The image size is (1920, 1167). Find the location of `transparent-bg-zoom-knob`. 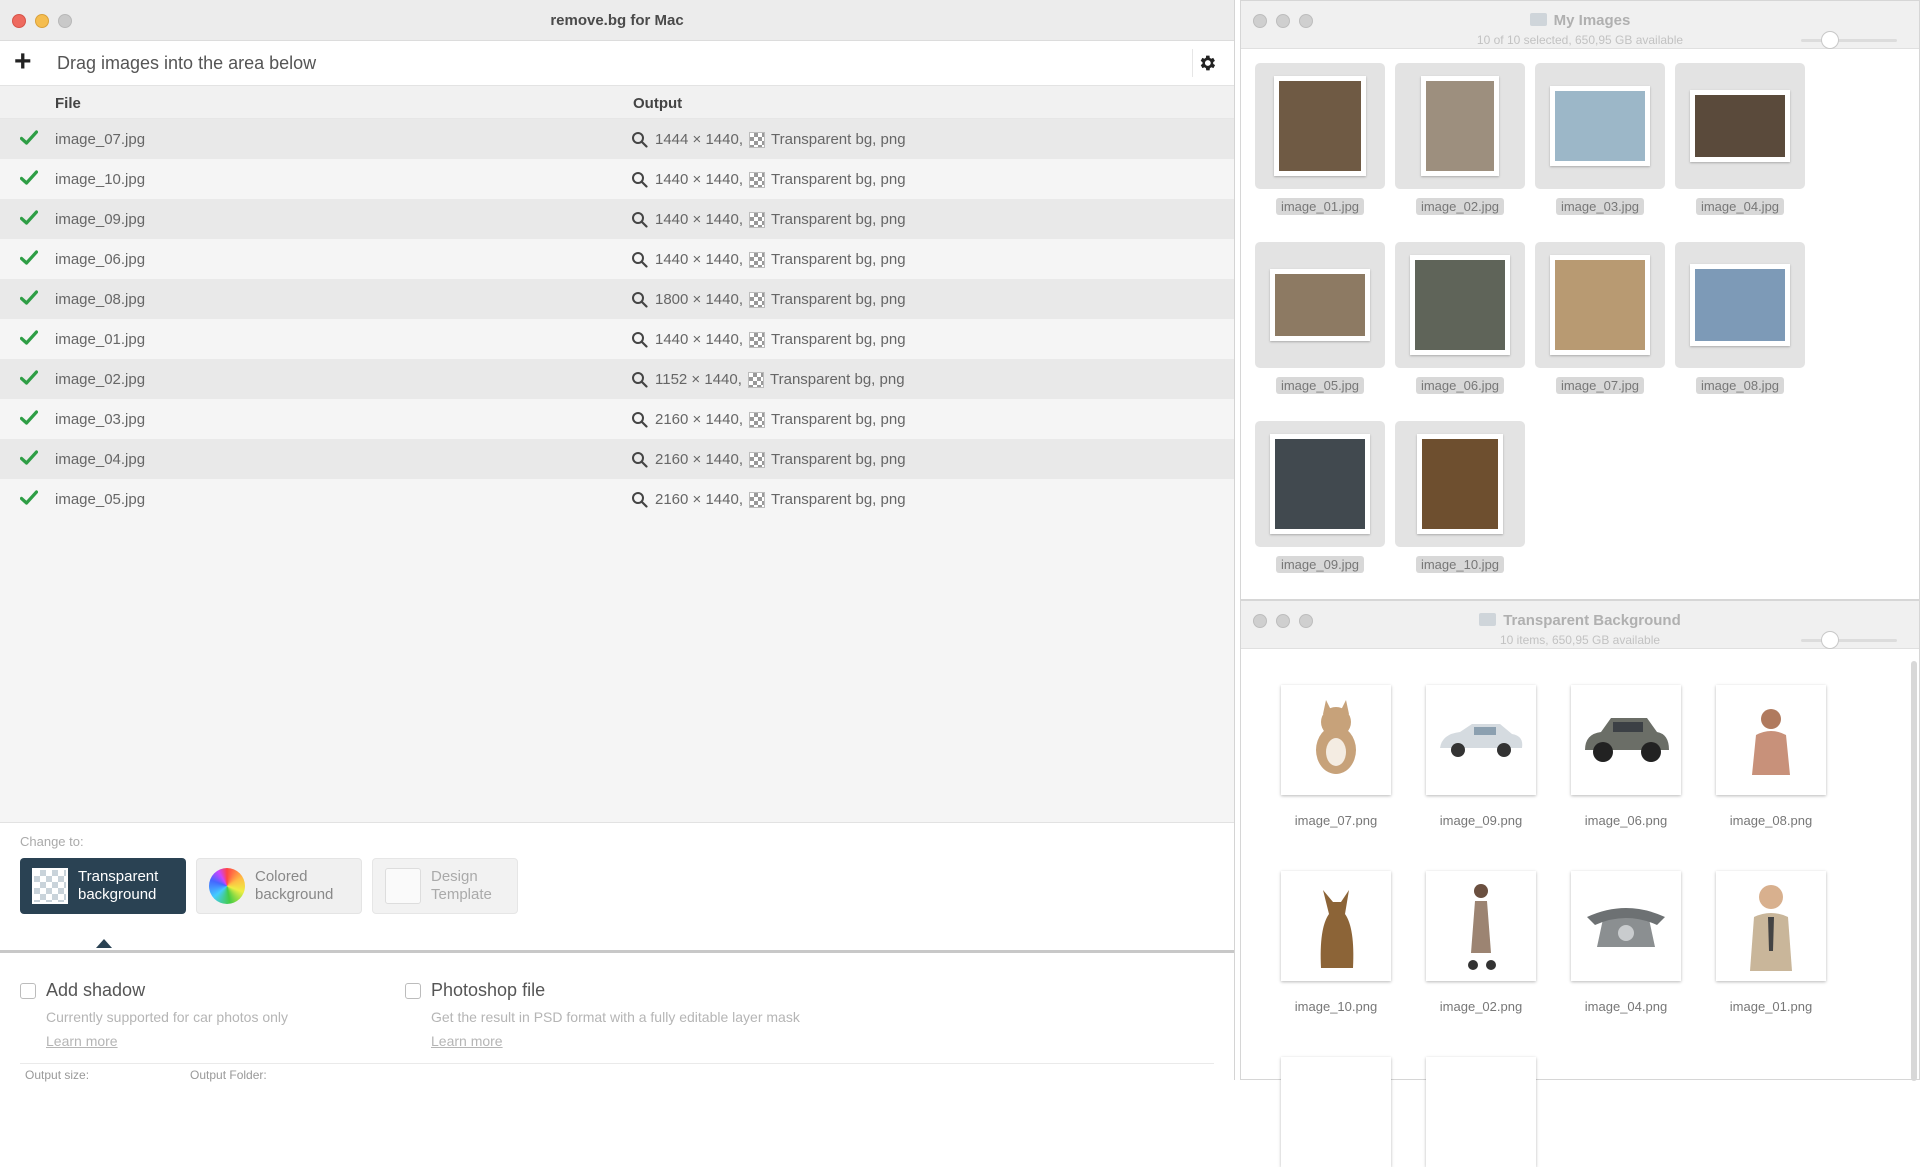

transparent-bg-zoom-knob is located at coordinates (1829, 640).